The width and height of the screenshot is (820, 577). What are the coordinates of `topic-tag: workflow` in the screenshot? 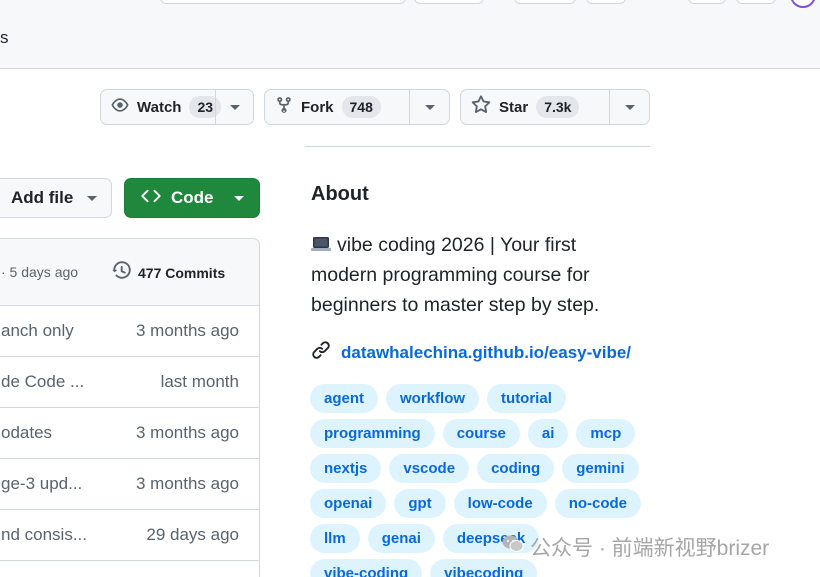 It's located at (433, 398).